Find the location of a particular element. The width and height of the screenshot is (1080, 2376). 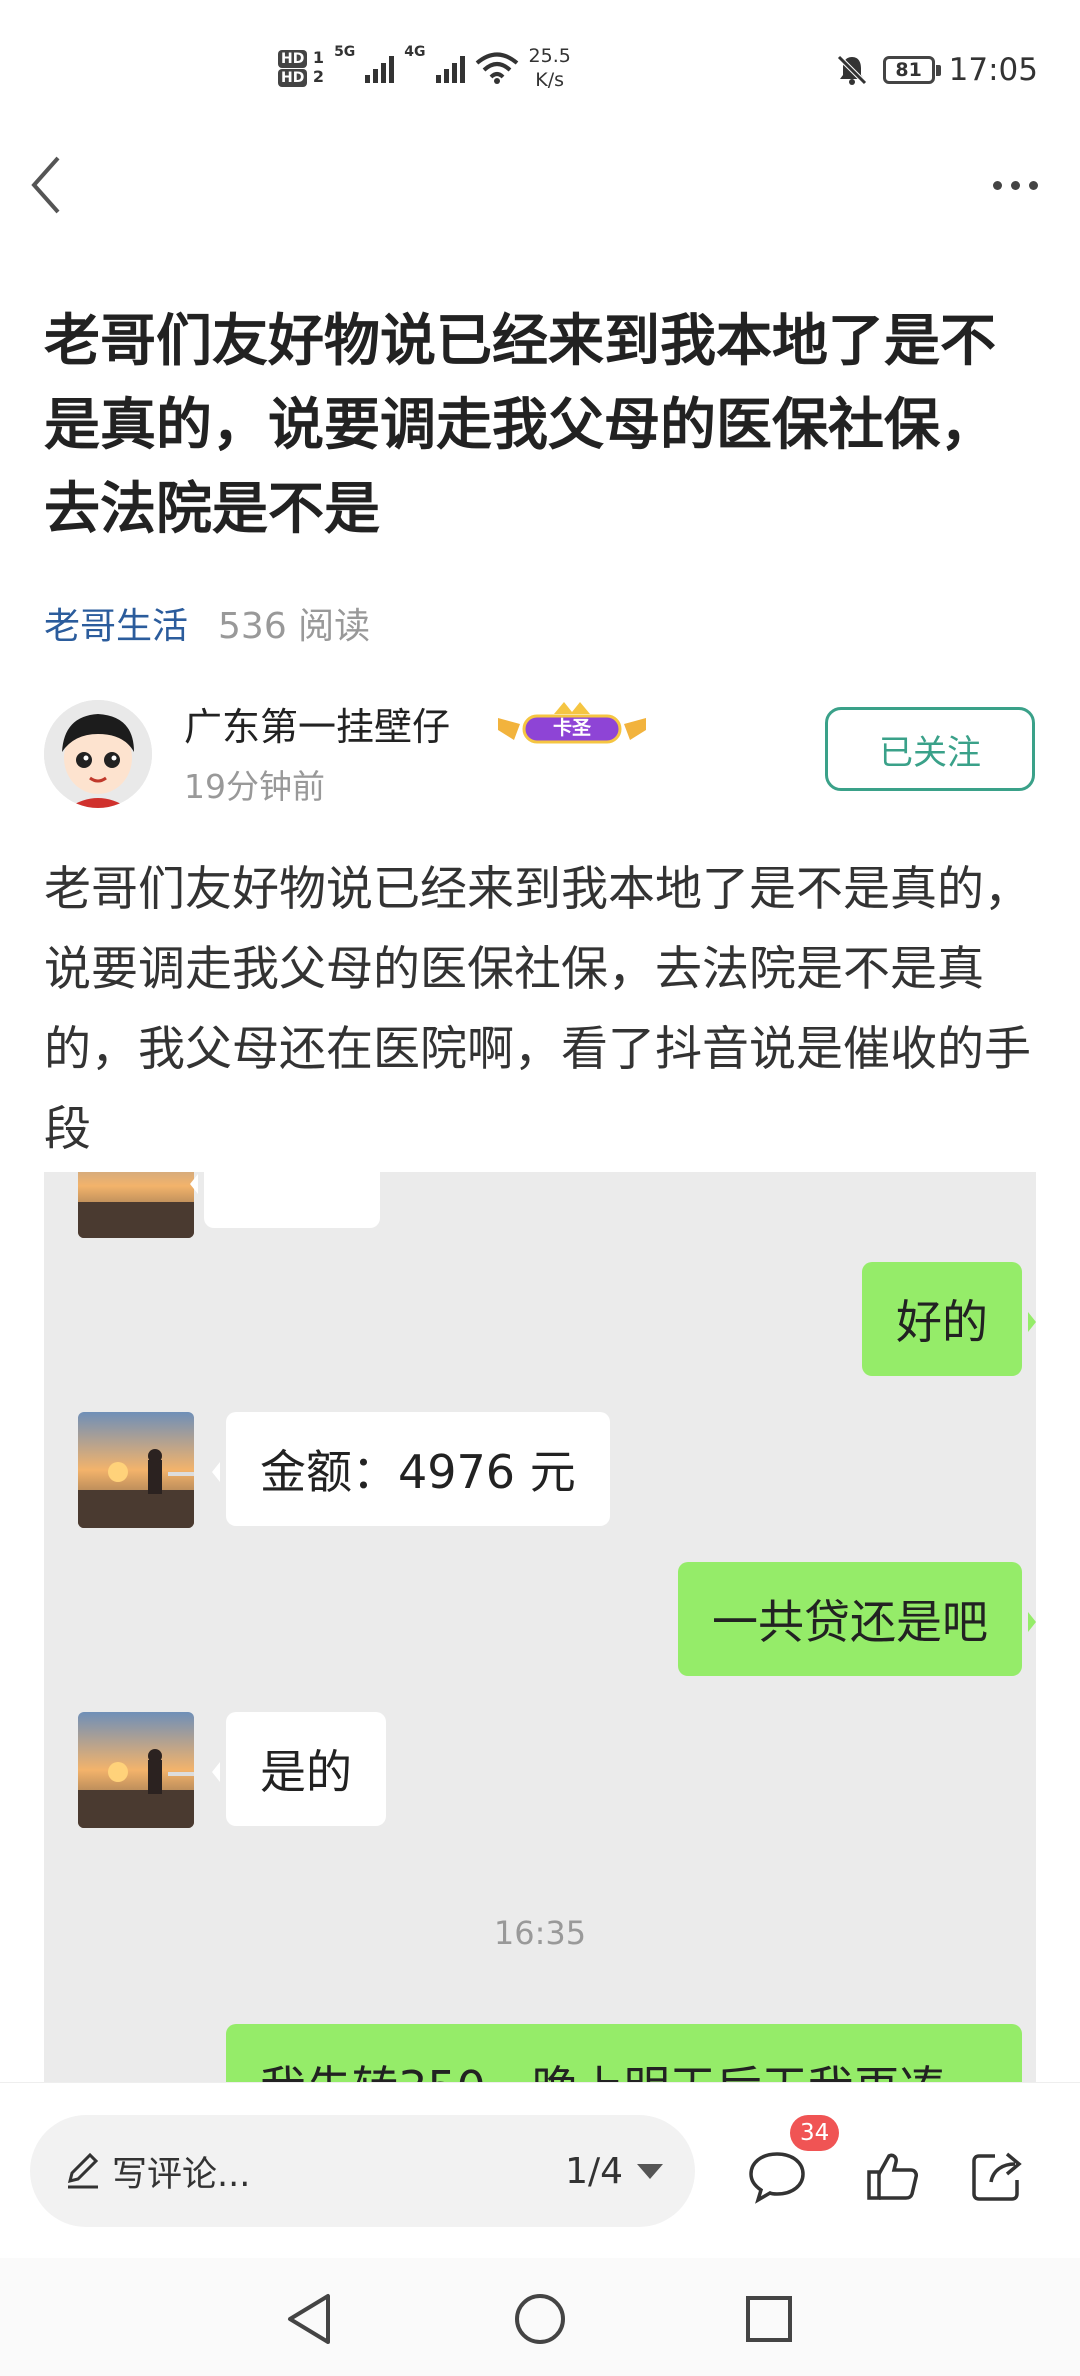

chat-bubble-left: 是的 is located at coordinates (299, 1769).